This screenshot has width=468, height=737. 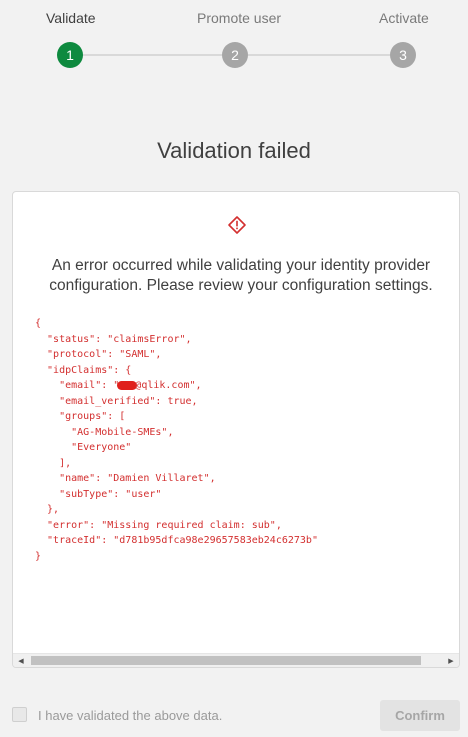 What do you see at coordinates (80, 416) in the screenshot?
I see `json-line: "groups": [` at bounding box center [80, 416].